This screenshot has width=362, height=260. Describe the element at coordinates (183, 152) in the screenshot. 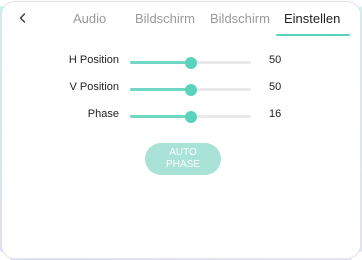

I see `auto-phase-line-1: AUTO` at that location.